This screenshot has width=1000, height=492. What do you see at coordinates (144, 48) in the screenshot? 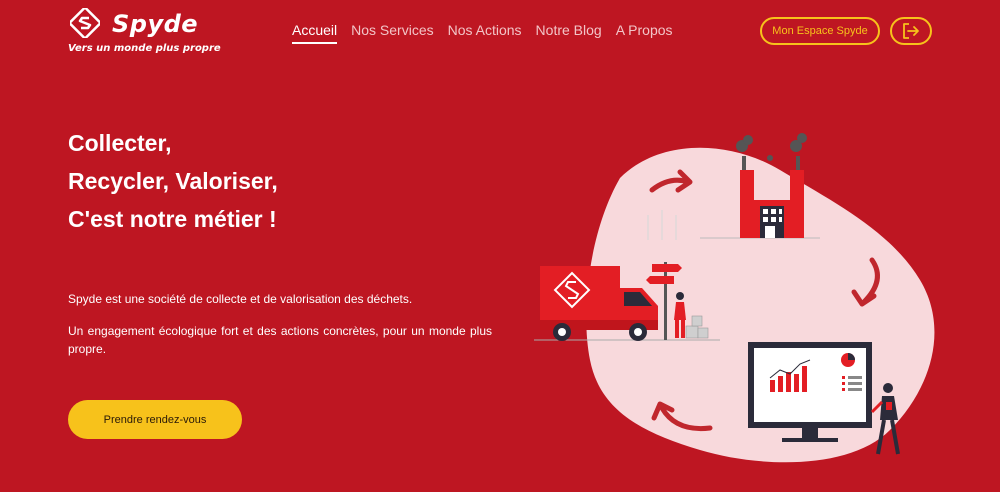
I see `brand-tagline: Vers un monde plus propre` at bounding box center [144, 48].